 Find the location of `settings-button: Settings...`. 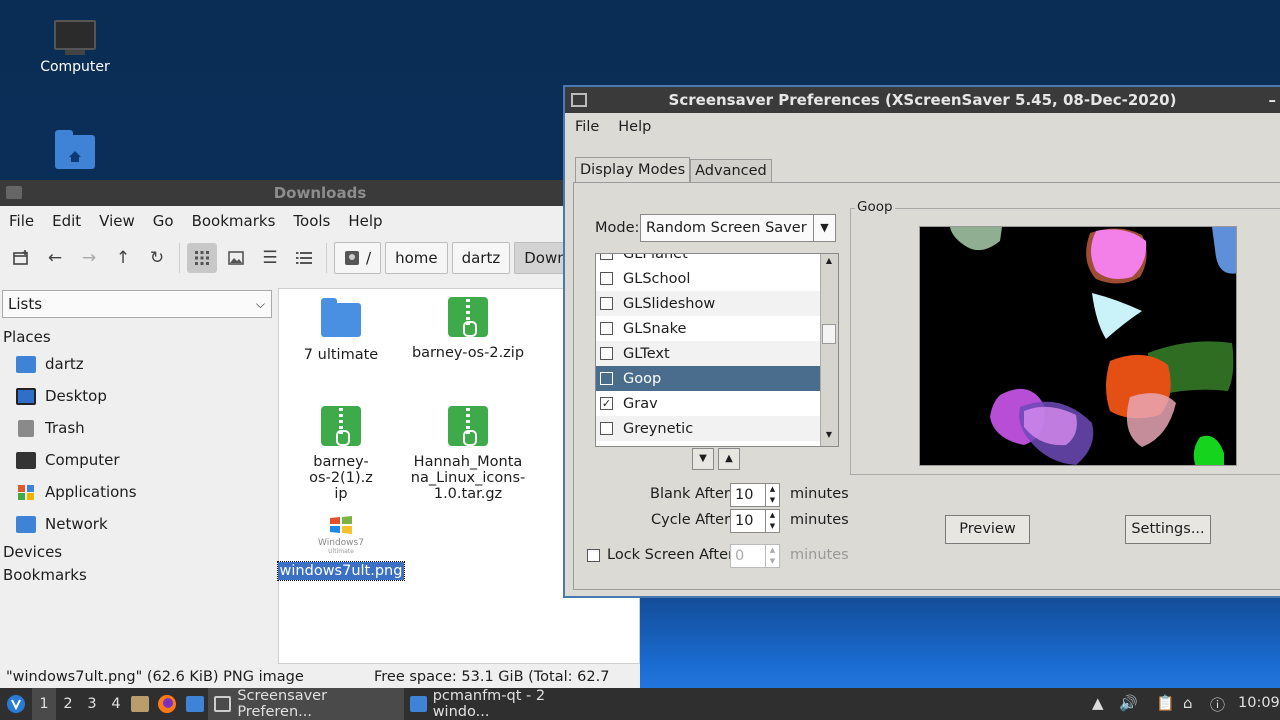

settings-button: Settings... is located at coordinates (1168, 529).